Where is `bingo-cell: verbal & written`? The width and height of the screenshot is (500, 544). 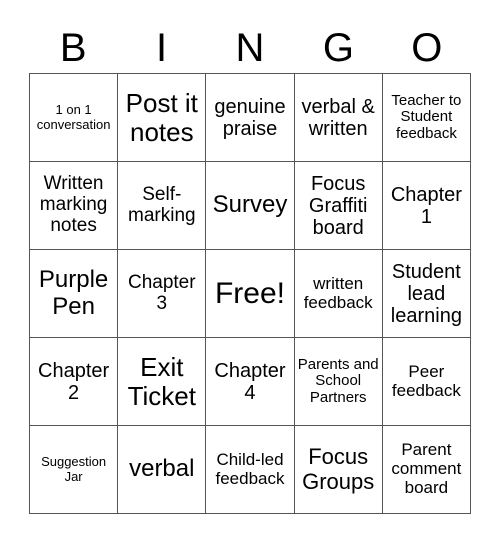 bingo-cell: verbal & written is located at coordinates (338, 118).